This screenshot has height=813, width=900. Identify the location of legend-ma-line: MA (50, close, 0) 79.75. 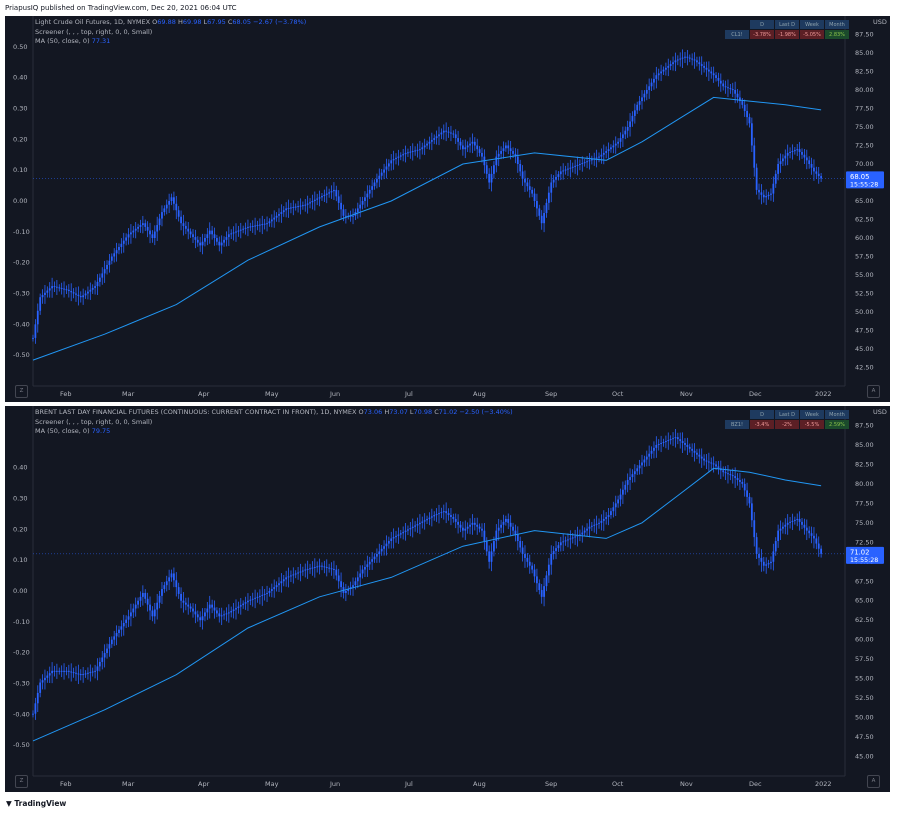
(274, 432).